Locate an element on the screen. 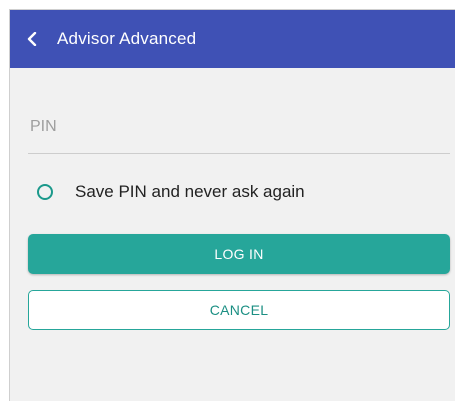 The height and width of the screenshot is (401, 456). back-button is located at coordinates (32, 39).